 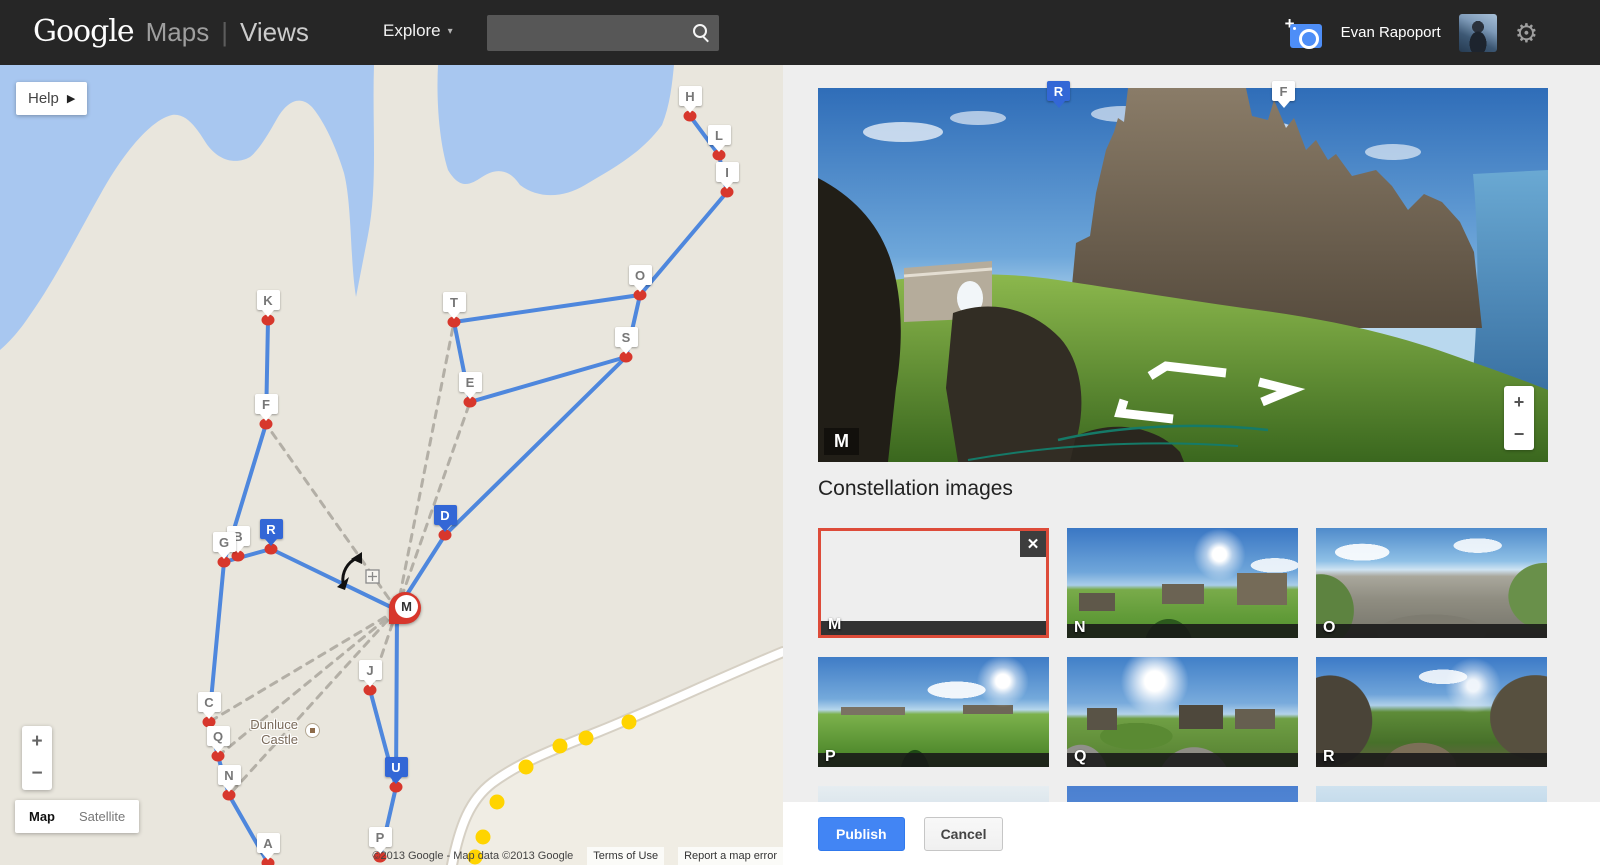 What do you see at coordinates (271, 532) in the screenshot?
I see `map-marker-r: R` at bounding box center [271, 532].